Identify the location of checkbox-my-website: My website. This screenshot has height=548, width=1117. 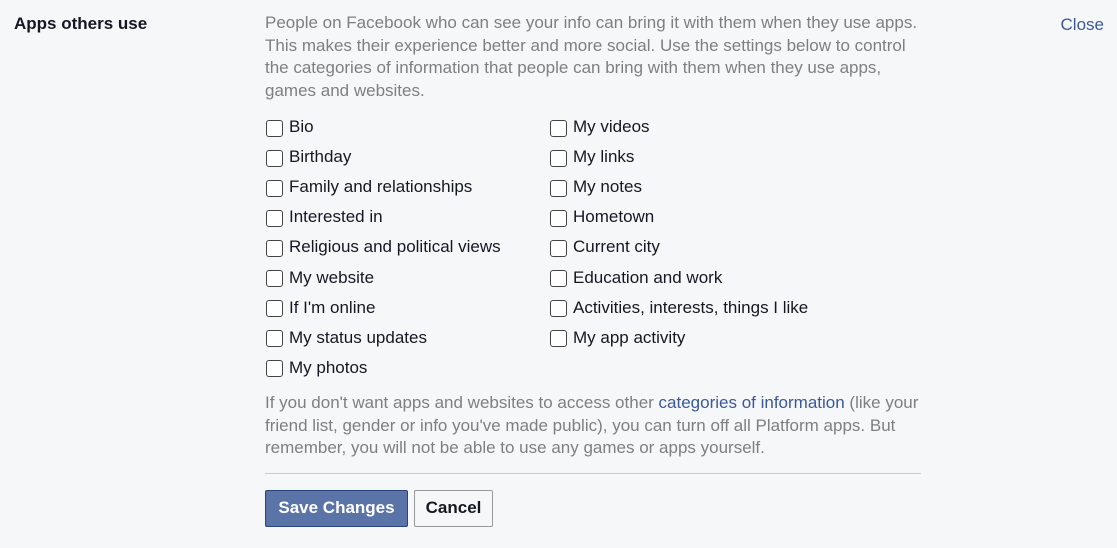
(383, 277).